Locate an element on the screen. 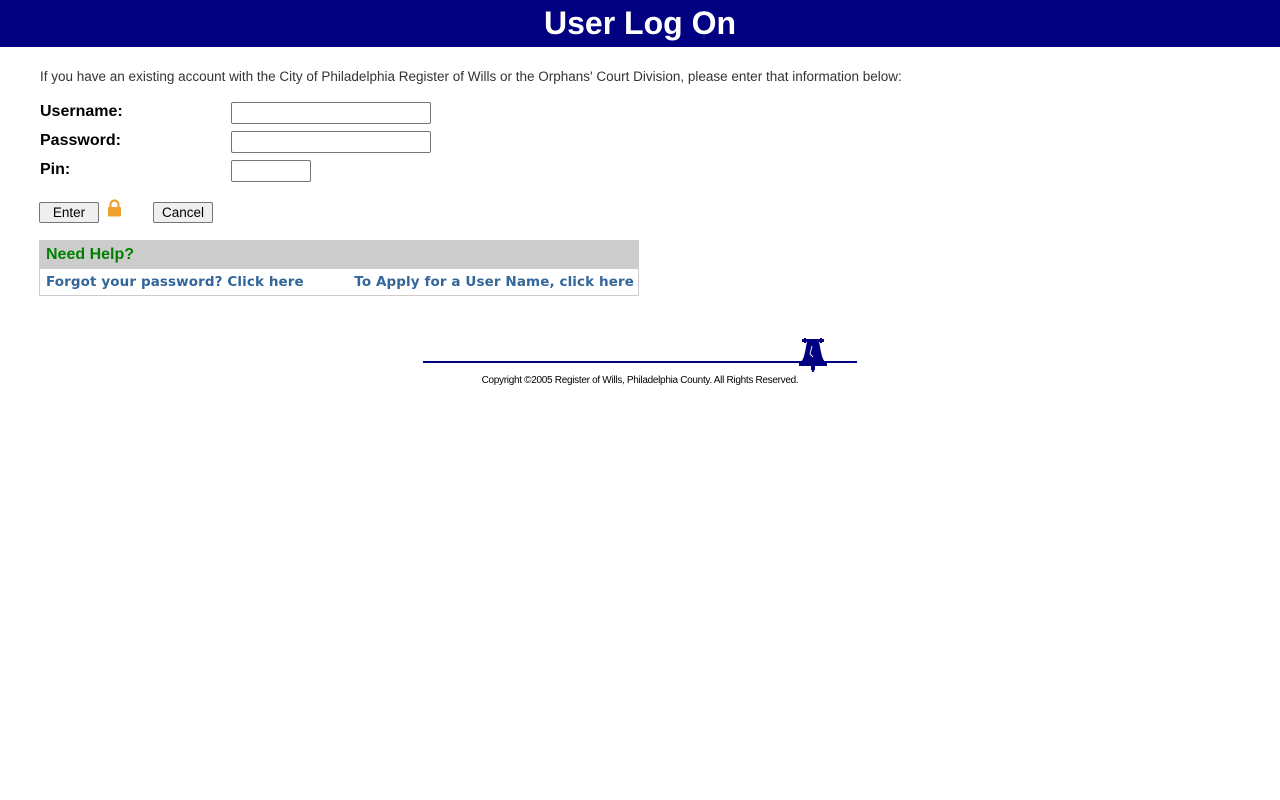 This screenshot has width=1280, height=800. page-title: User Log On is located at coordinates (639, 23).